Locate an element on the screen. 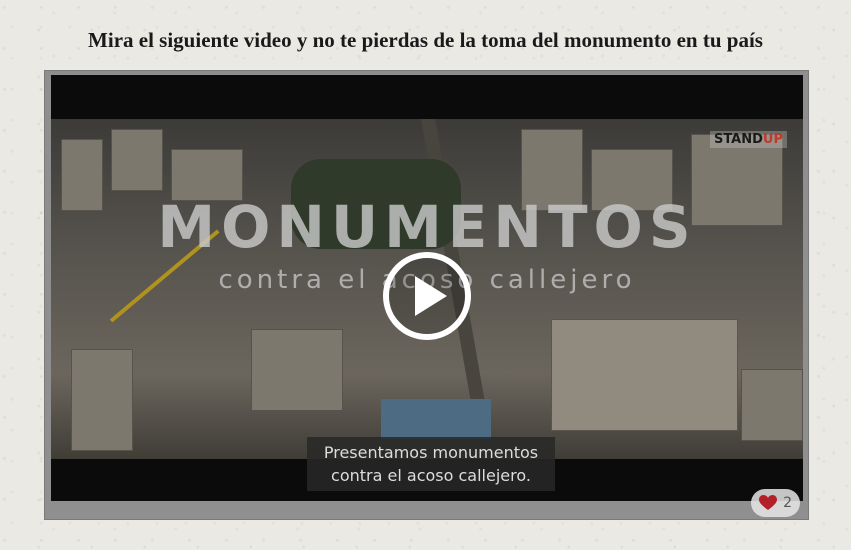 The image size is (851, 550). like-button: 2 is located at coordinates (775, 503).